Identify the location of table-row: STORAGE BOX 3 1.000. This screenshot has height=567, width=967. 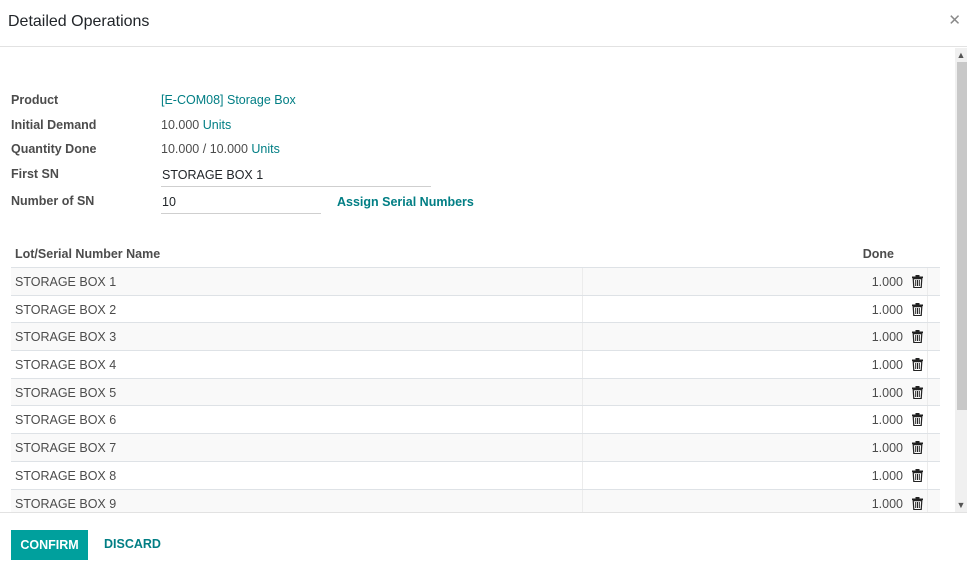
(475, 337).